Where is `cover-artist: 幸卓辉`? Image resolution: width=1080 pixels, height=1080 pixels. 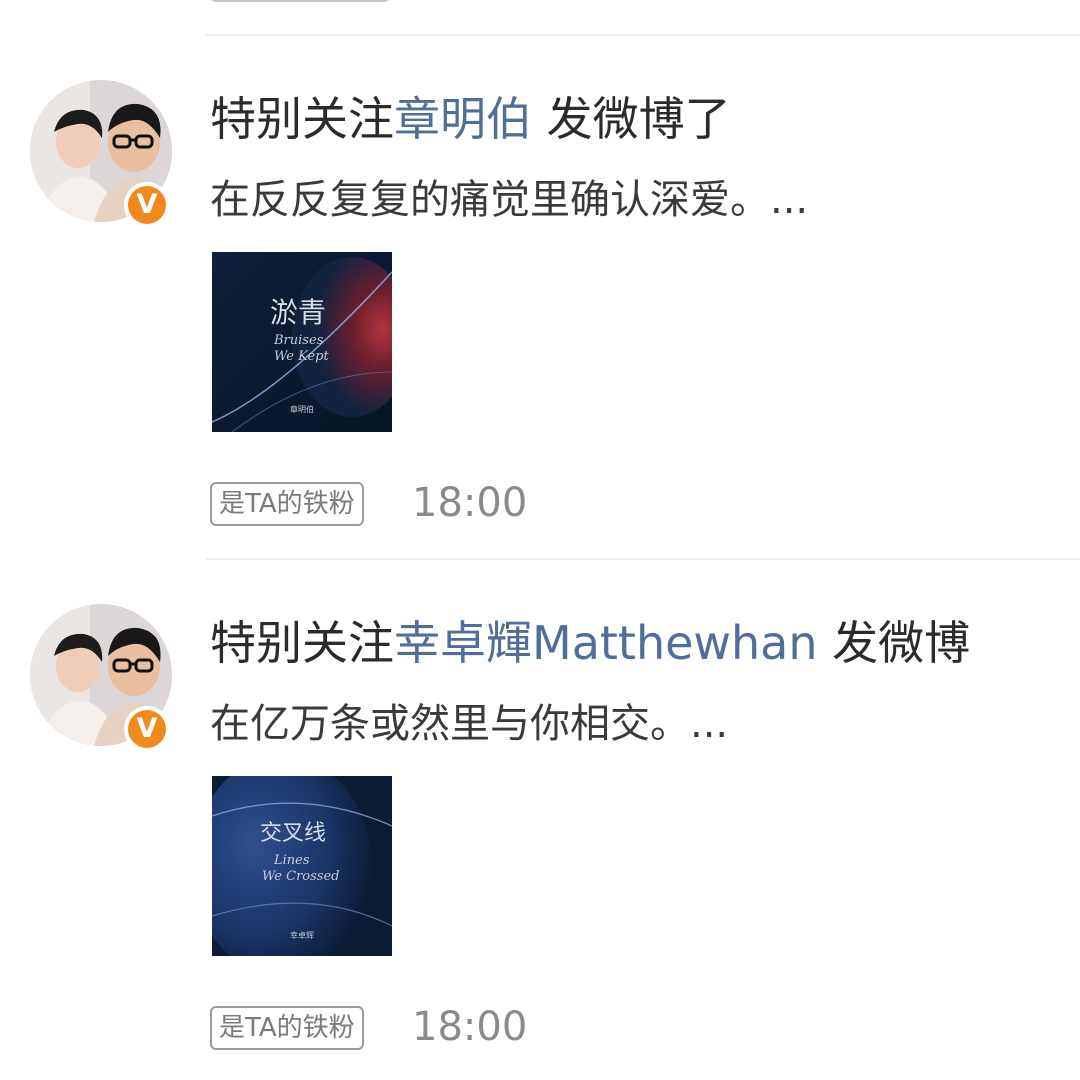
cover-artist: 幸卓辉 is located at coordinates (302, 935).